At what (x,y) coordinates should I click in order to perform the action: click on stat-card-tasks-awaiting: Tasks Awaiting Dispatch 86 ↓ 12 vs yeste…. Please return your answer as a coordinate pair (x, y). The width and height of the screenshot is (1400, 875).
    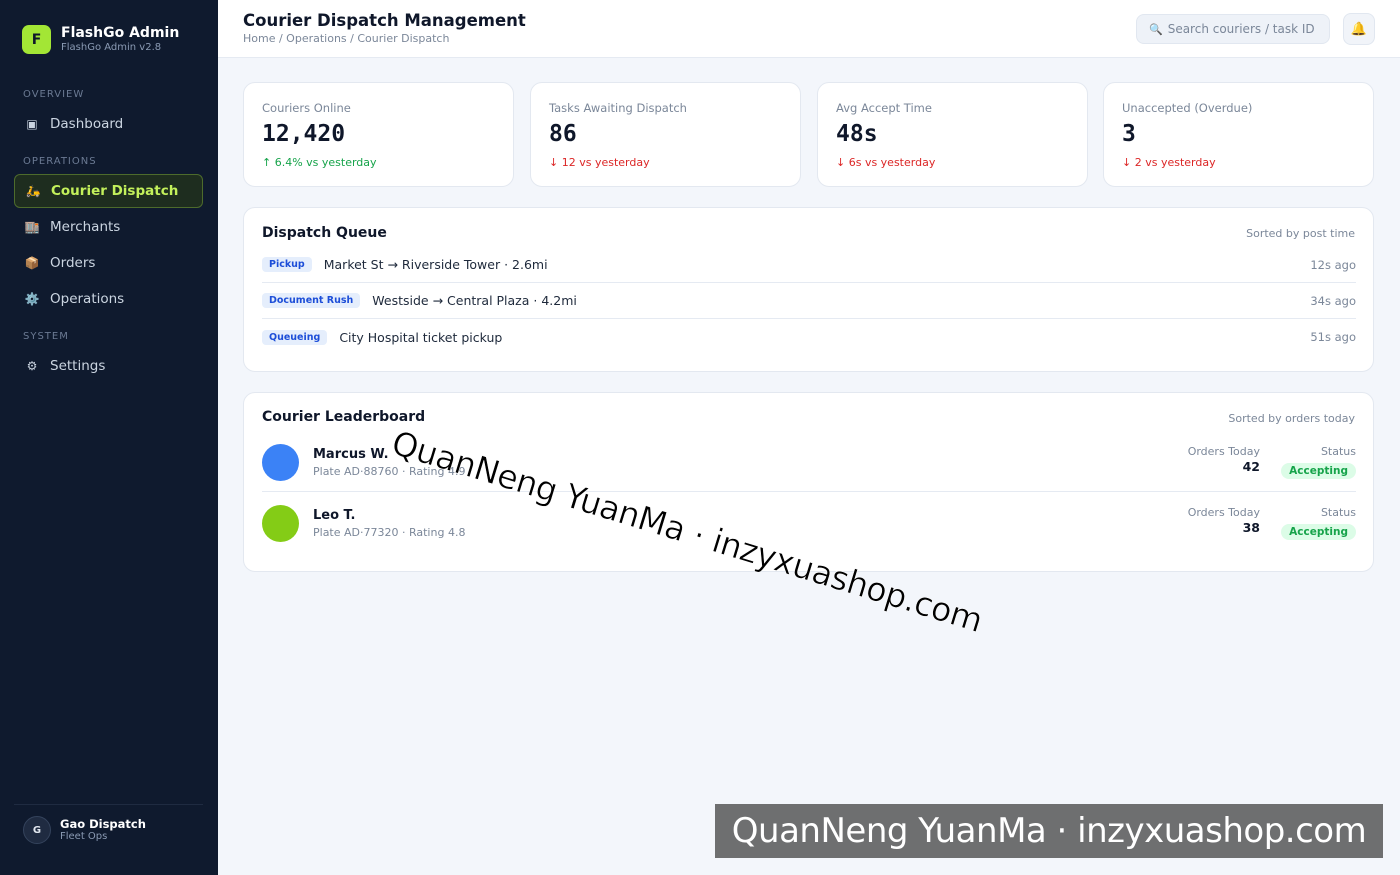
    Looking at the image, I should click on (665, 134).